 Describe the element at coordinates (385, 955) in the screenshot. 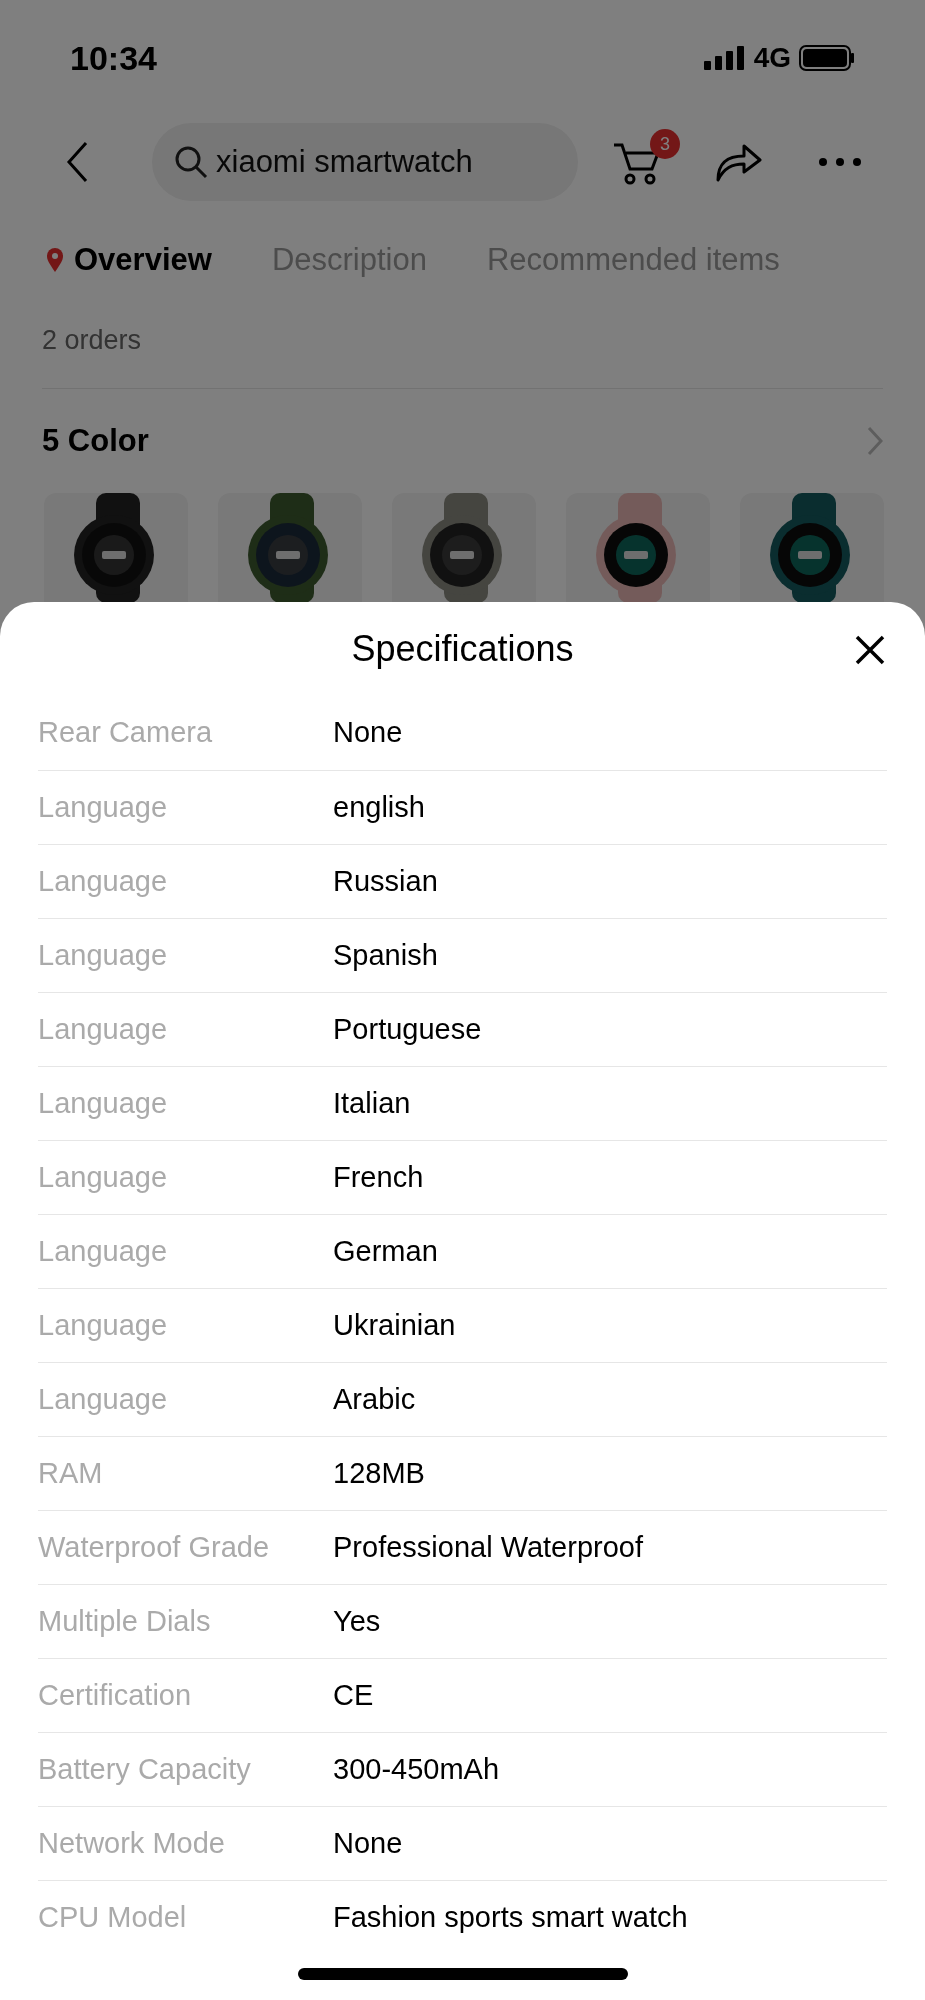

I see `spec-value: Spanish` at that location.